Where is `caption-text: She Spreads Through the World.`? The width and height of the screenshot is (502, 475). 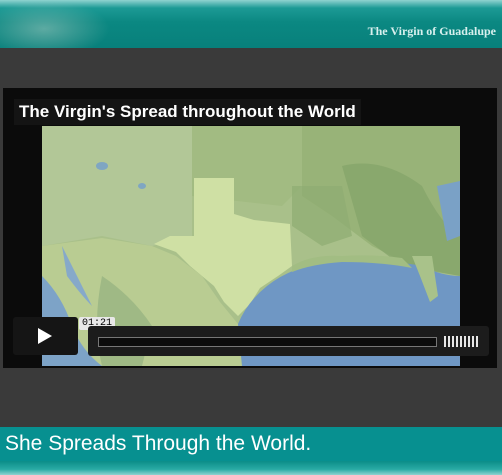
caption-text: She Spreads Through the World. is located at coordinates (158, 443).